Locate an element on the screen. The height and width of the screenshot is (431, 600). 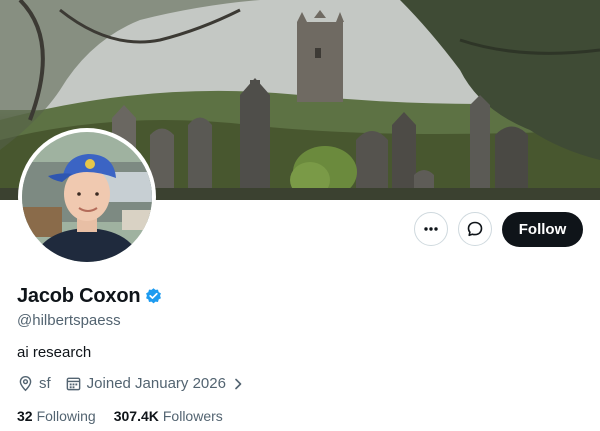
message-button is located at coordinates (475, 229).